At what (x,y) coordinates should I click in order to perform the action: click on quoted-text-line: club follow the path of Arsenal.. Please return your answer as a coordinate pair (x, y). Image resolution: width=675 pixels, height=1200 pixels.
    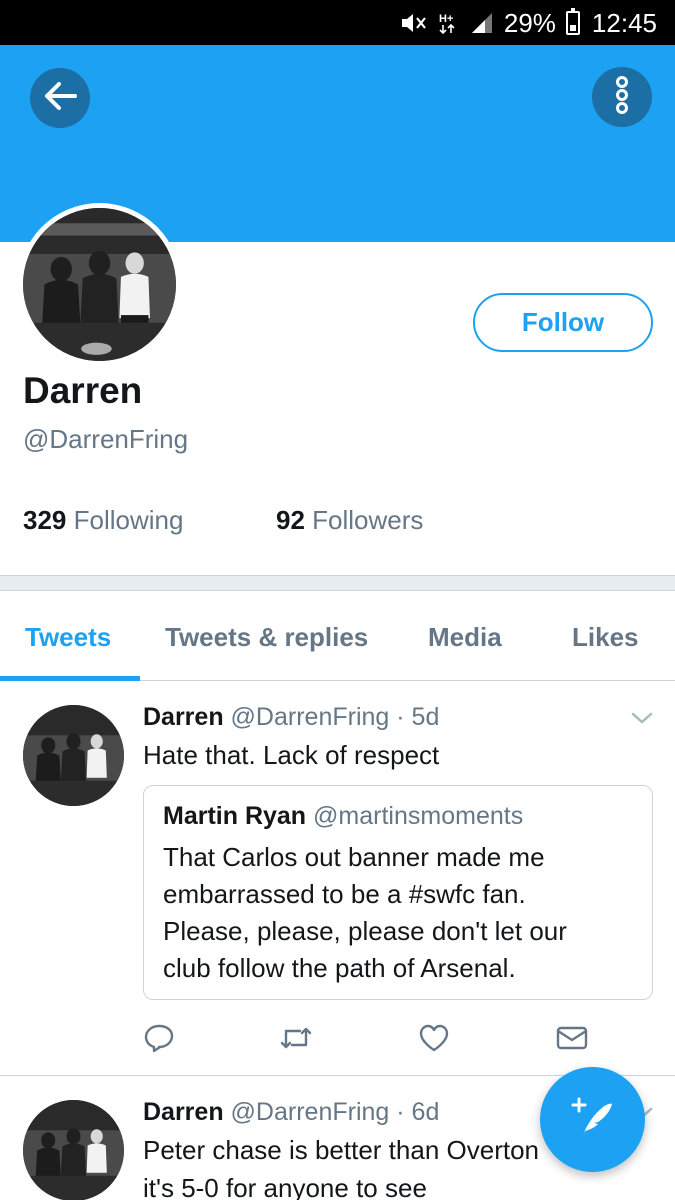
    Looking at the image, I should click on (339, 968).